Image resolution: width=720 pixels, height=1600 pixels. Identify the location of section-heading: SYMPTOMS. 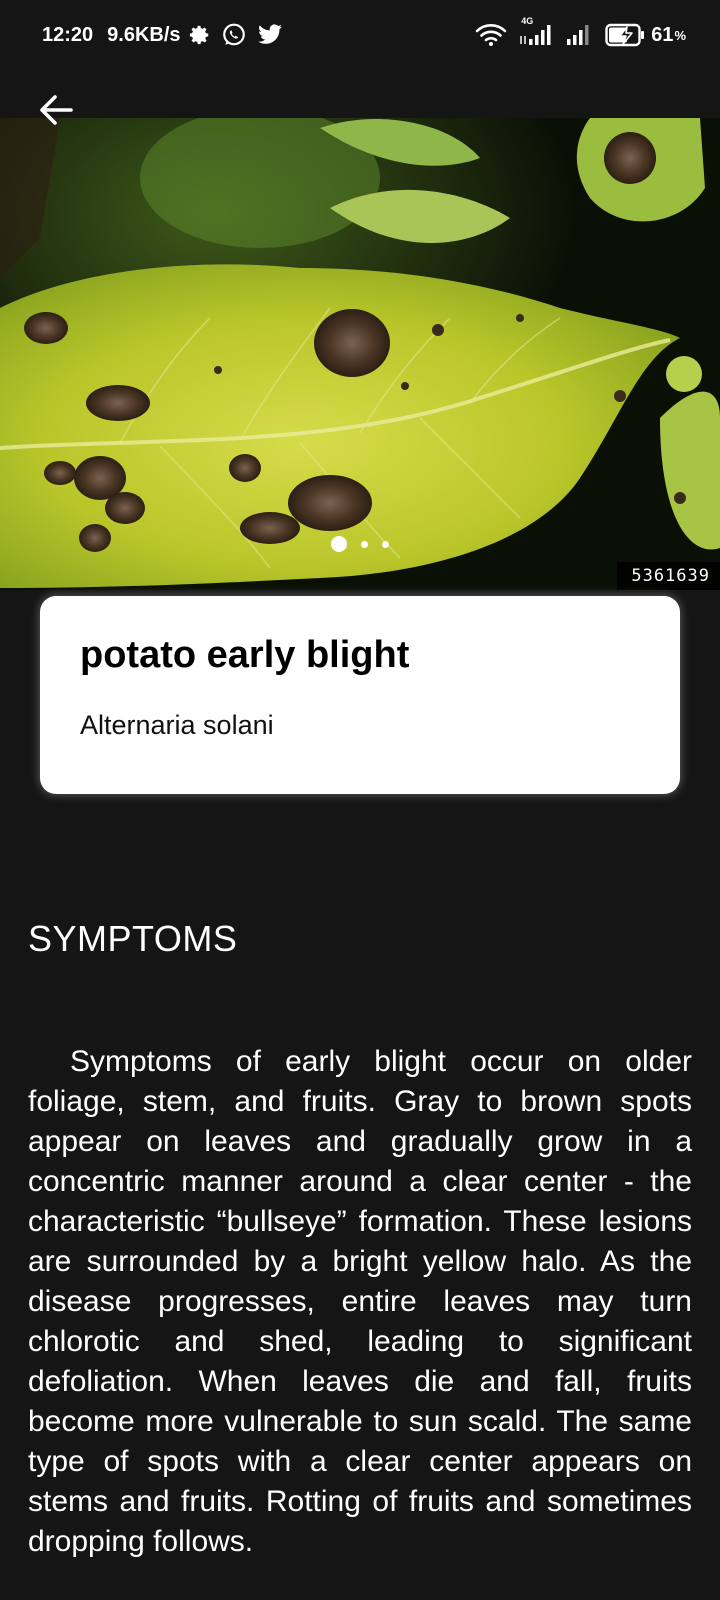
(133, 938).